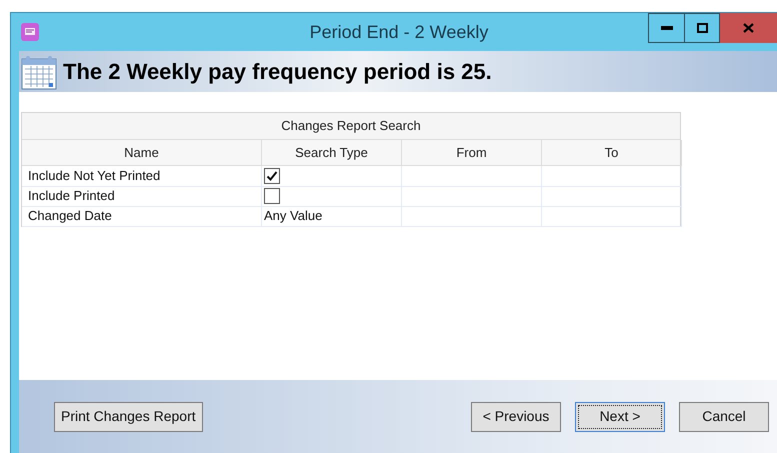  What do you see at coordinates (724, 417) in the screenshot?
I see `dialog-button: Cancel` at bounding box center [724, 417].